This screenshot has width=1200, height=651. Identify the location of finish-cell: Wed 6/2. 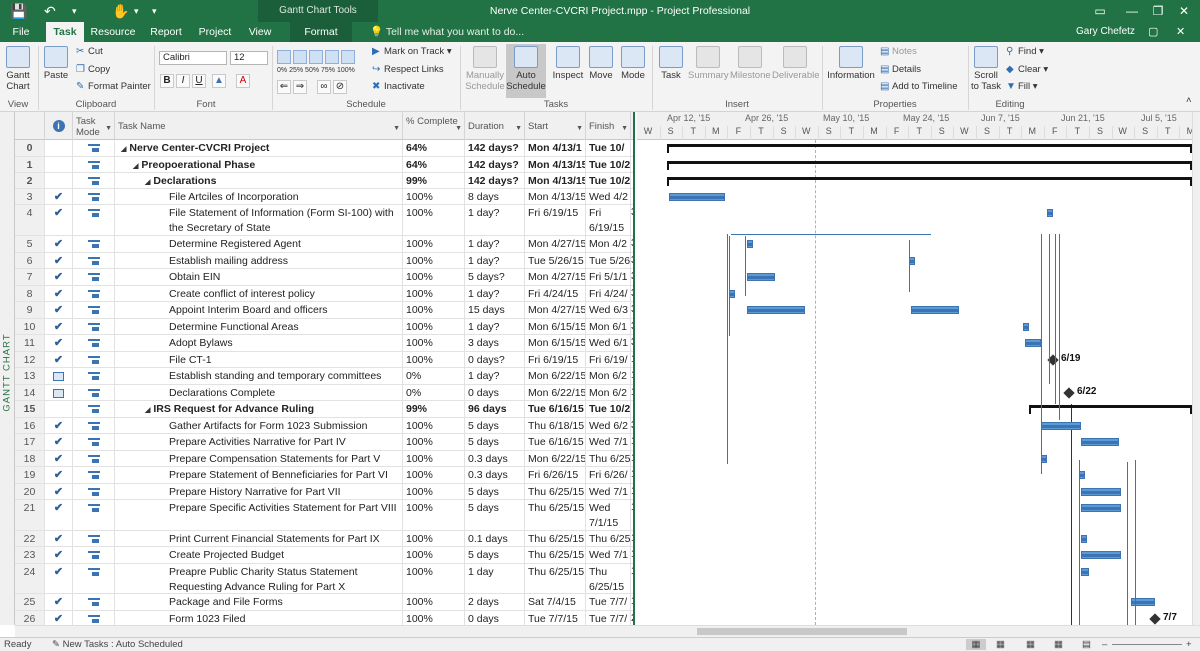
(608, 425).